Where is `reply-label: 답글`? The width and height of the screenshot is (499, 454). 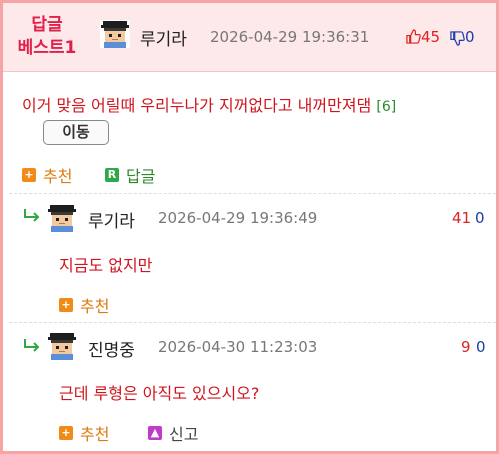
reply-label: 답글 is located at coordinates (141, 176).